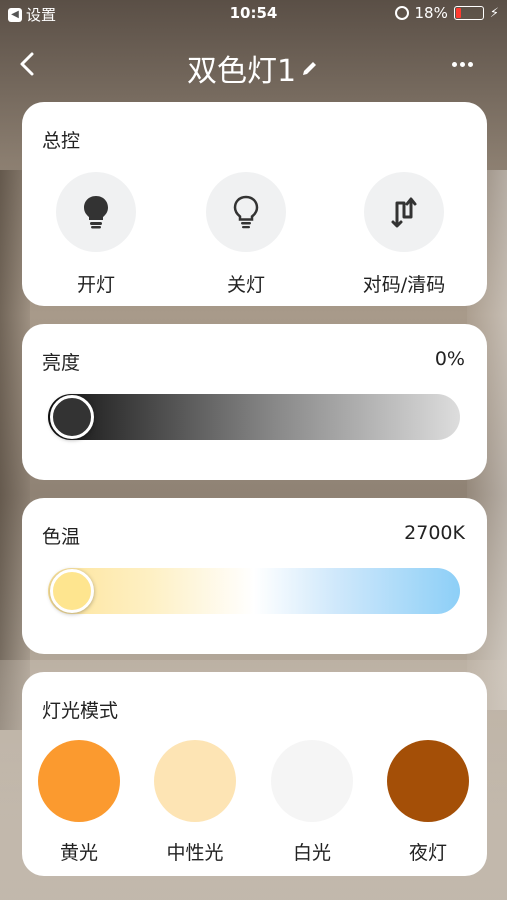  I want to click on charging-icon: ⚡, so click(494, 13).